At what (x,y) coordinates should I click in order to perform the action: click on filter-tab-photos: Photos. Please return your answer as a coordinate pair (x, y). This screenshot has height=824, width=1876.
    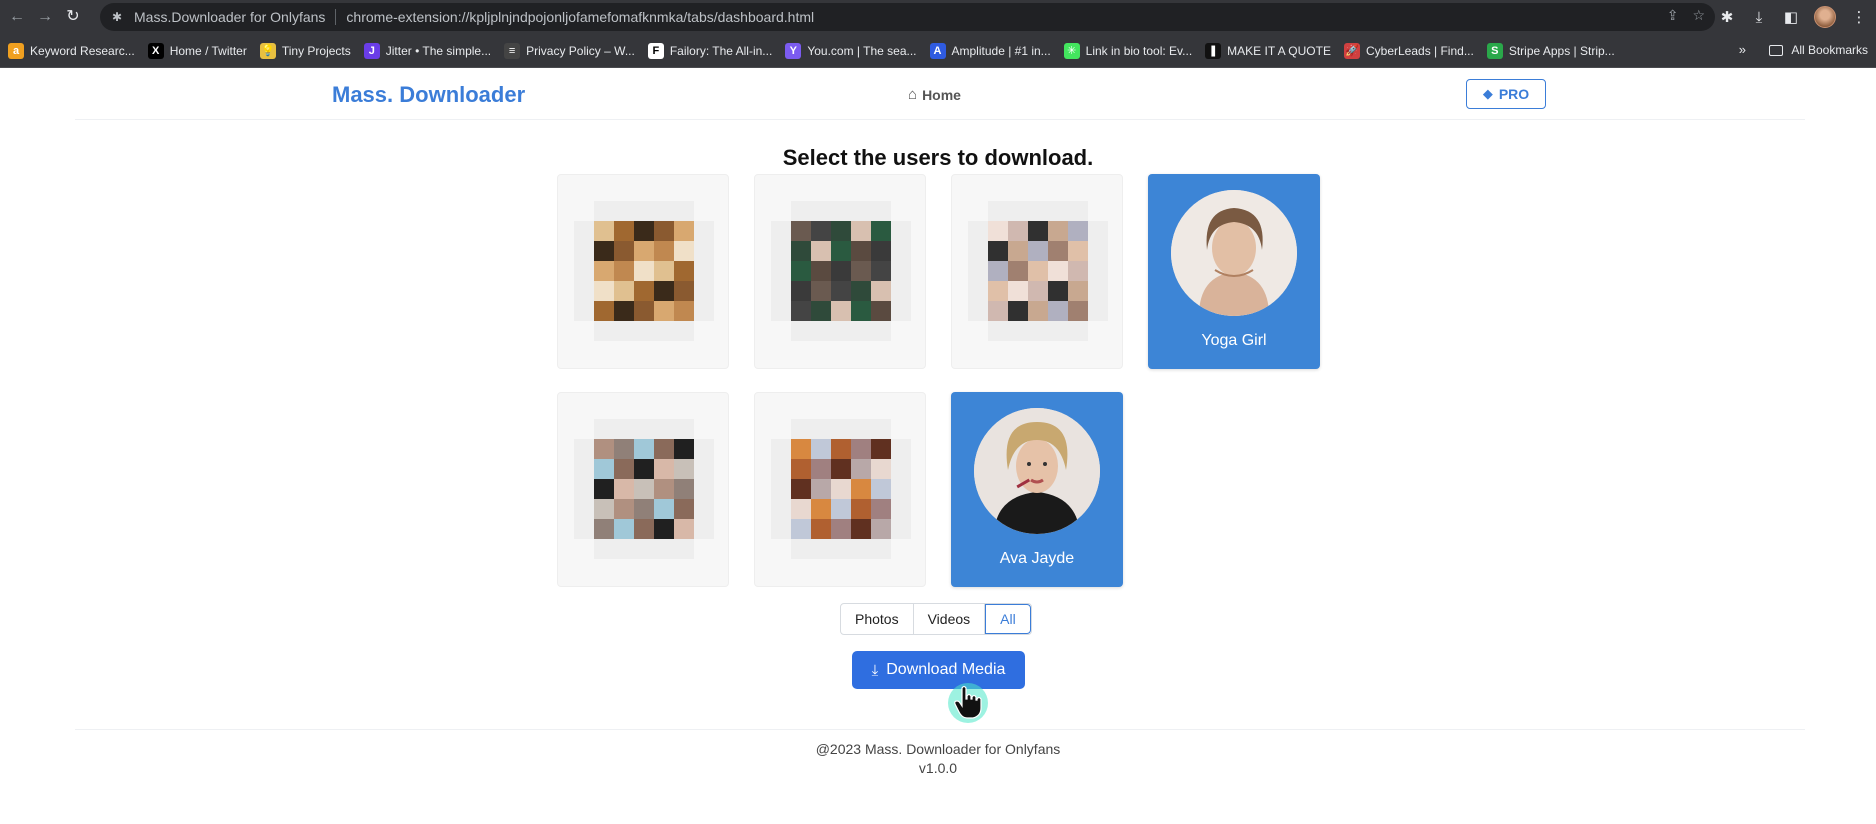
    Looking at the image, I should click on (877, 619).